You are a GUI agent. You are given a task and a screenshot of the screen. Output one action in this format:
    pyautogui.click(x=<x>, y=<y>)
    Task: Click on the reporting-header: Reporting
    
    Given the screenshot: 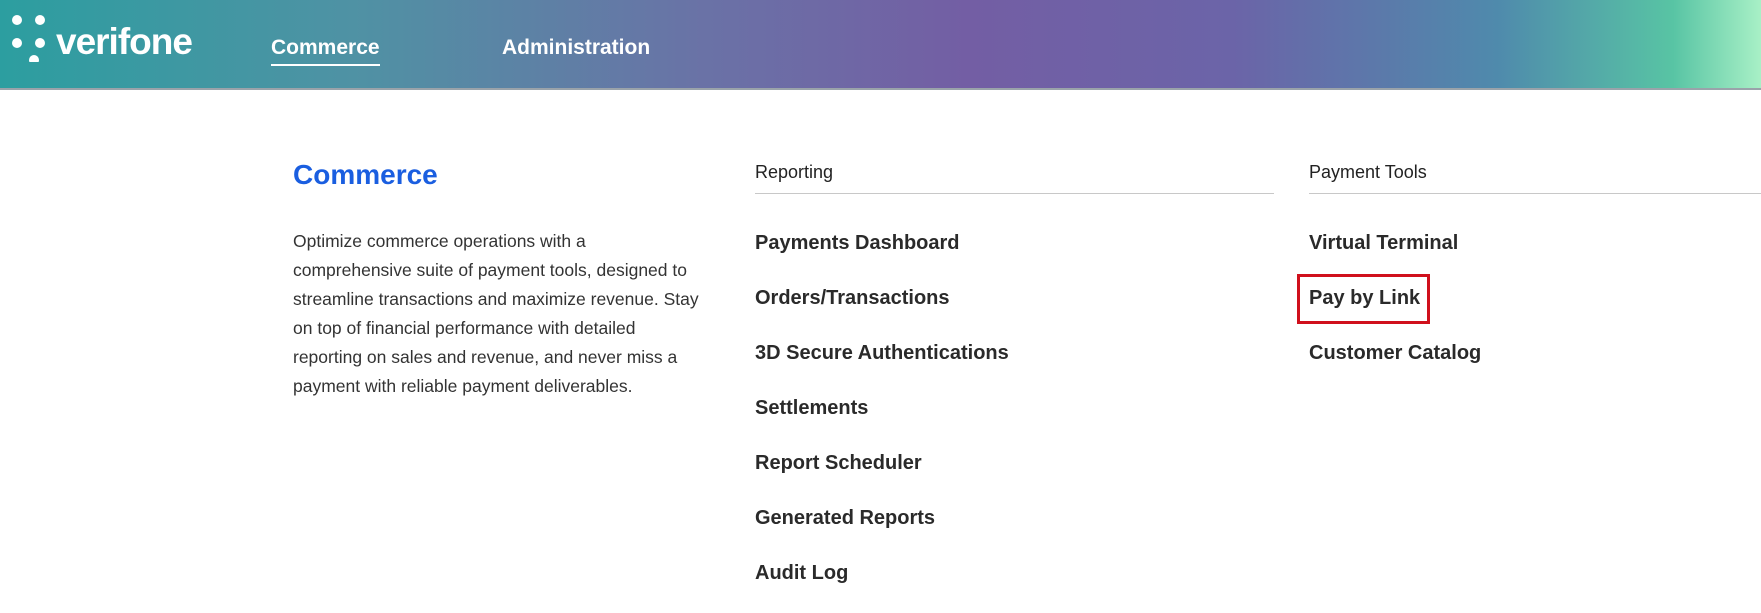 What is the action you would take?
    pyautogui.click(x=1014, y=178)
    